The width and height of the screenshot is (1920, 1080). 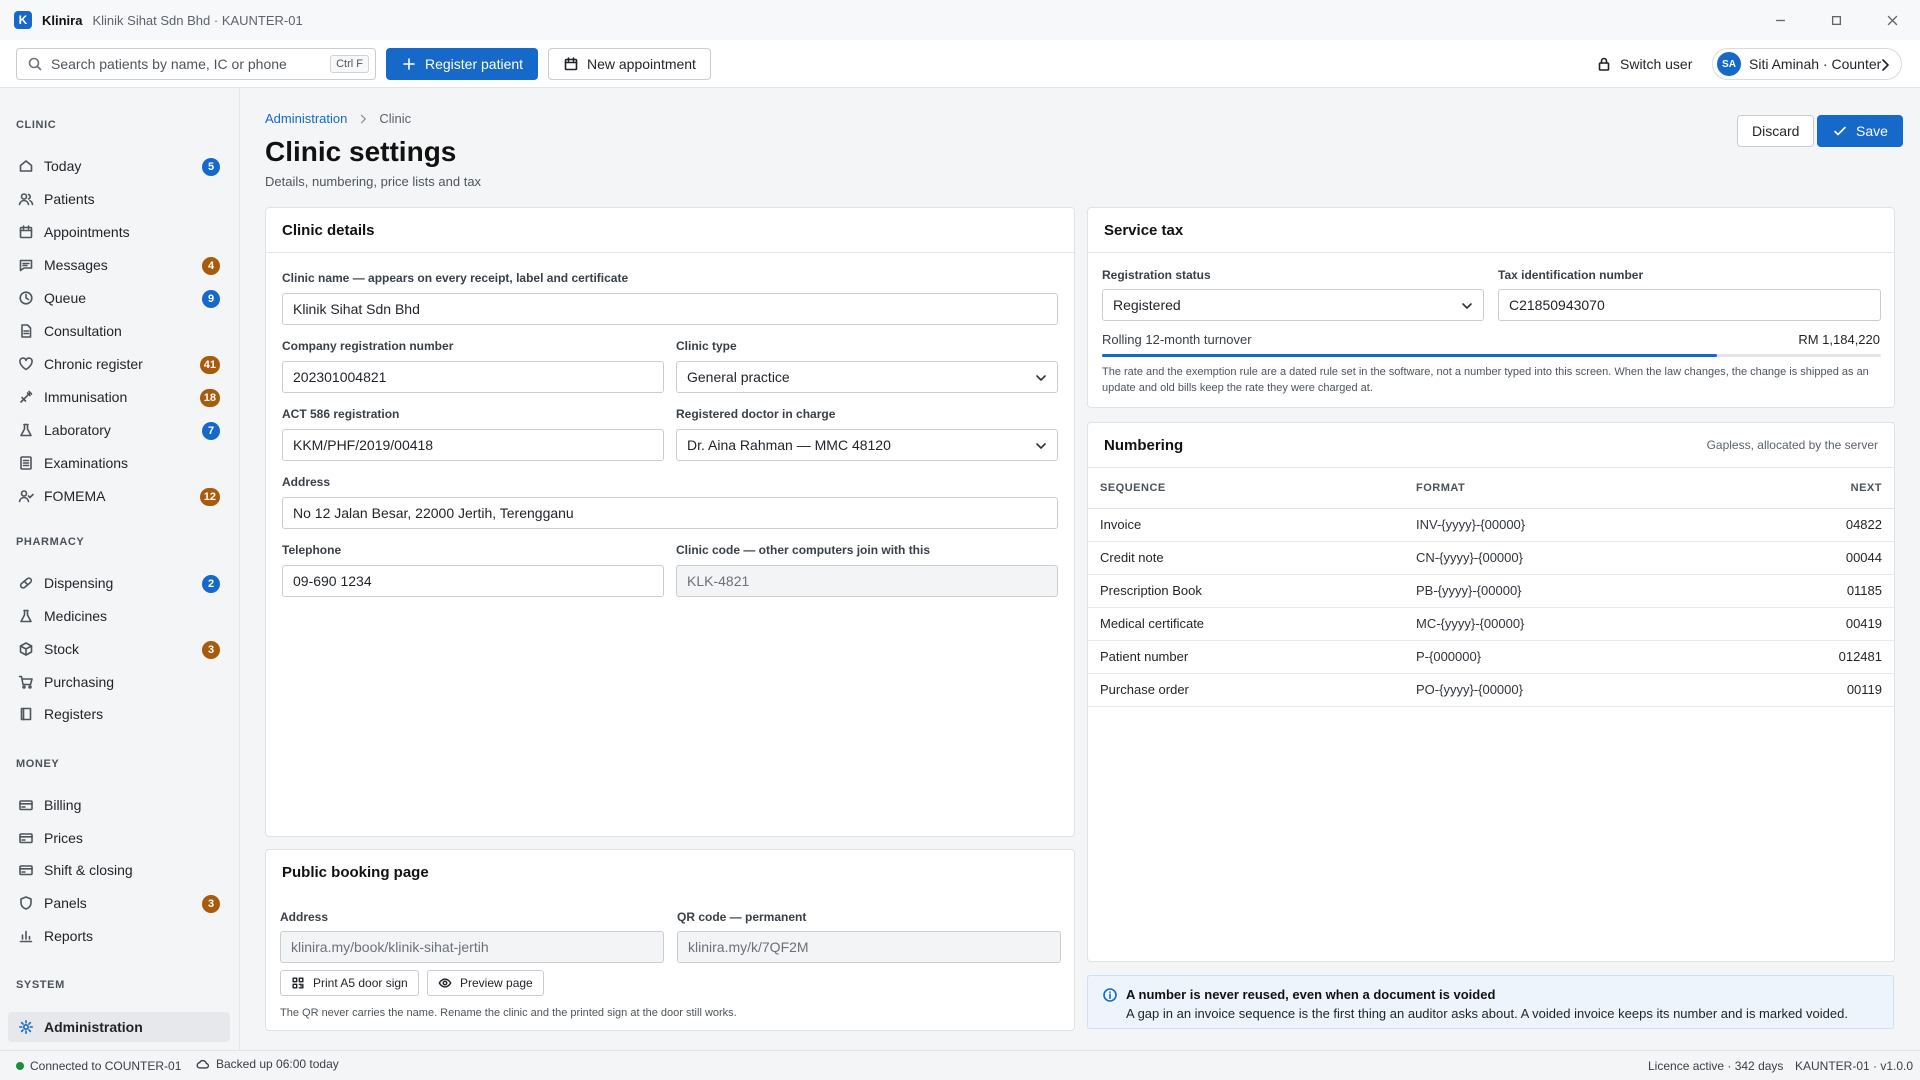 What do you see at coordinates (670, 309) in the screenshot?
I see `clinic-name-field: Klinik Sihat Sdn Bhd` at bounding box center [670, 309].